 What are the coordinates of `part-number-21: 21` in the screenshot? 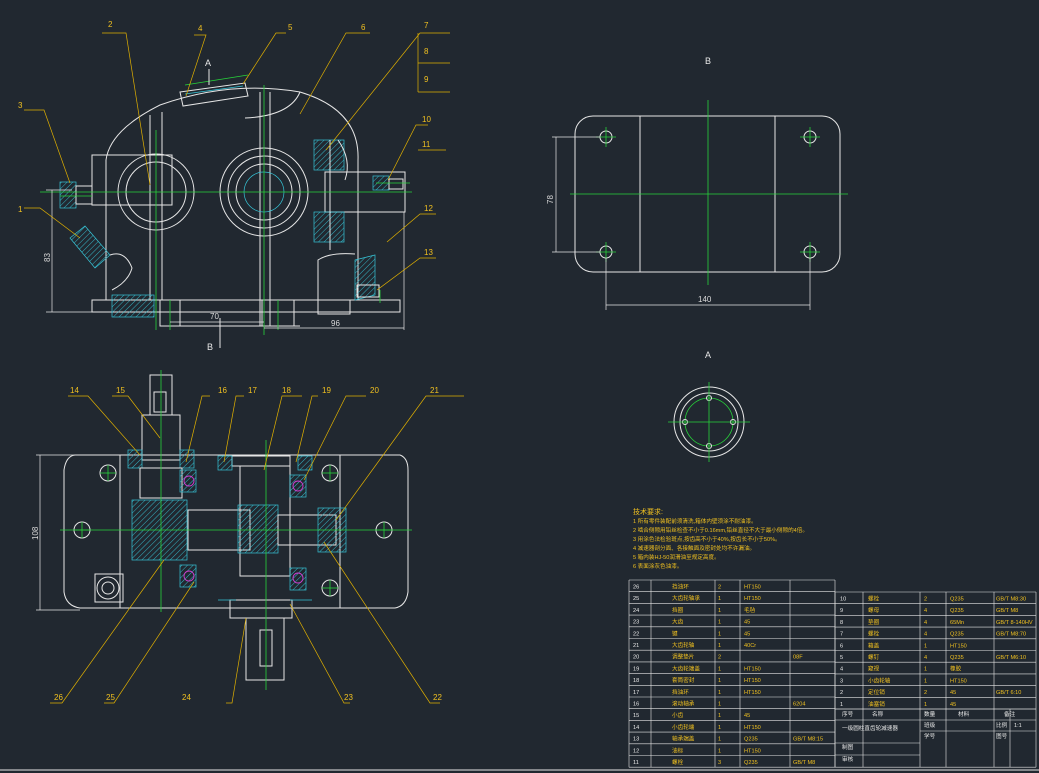 It's located at (434, 390).